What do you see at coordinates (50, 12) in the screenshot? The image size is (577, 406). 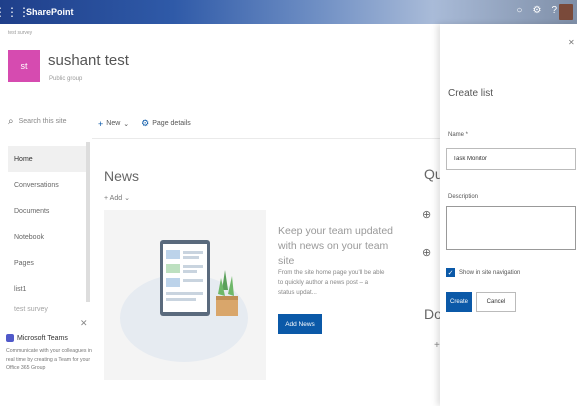 I see `app-name: SharePoint` at bounding box center [50, 12].